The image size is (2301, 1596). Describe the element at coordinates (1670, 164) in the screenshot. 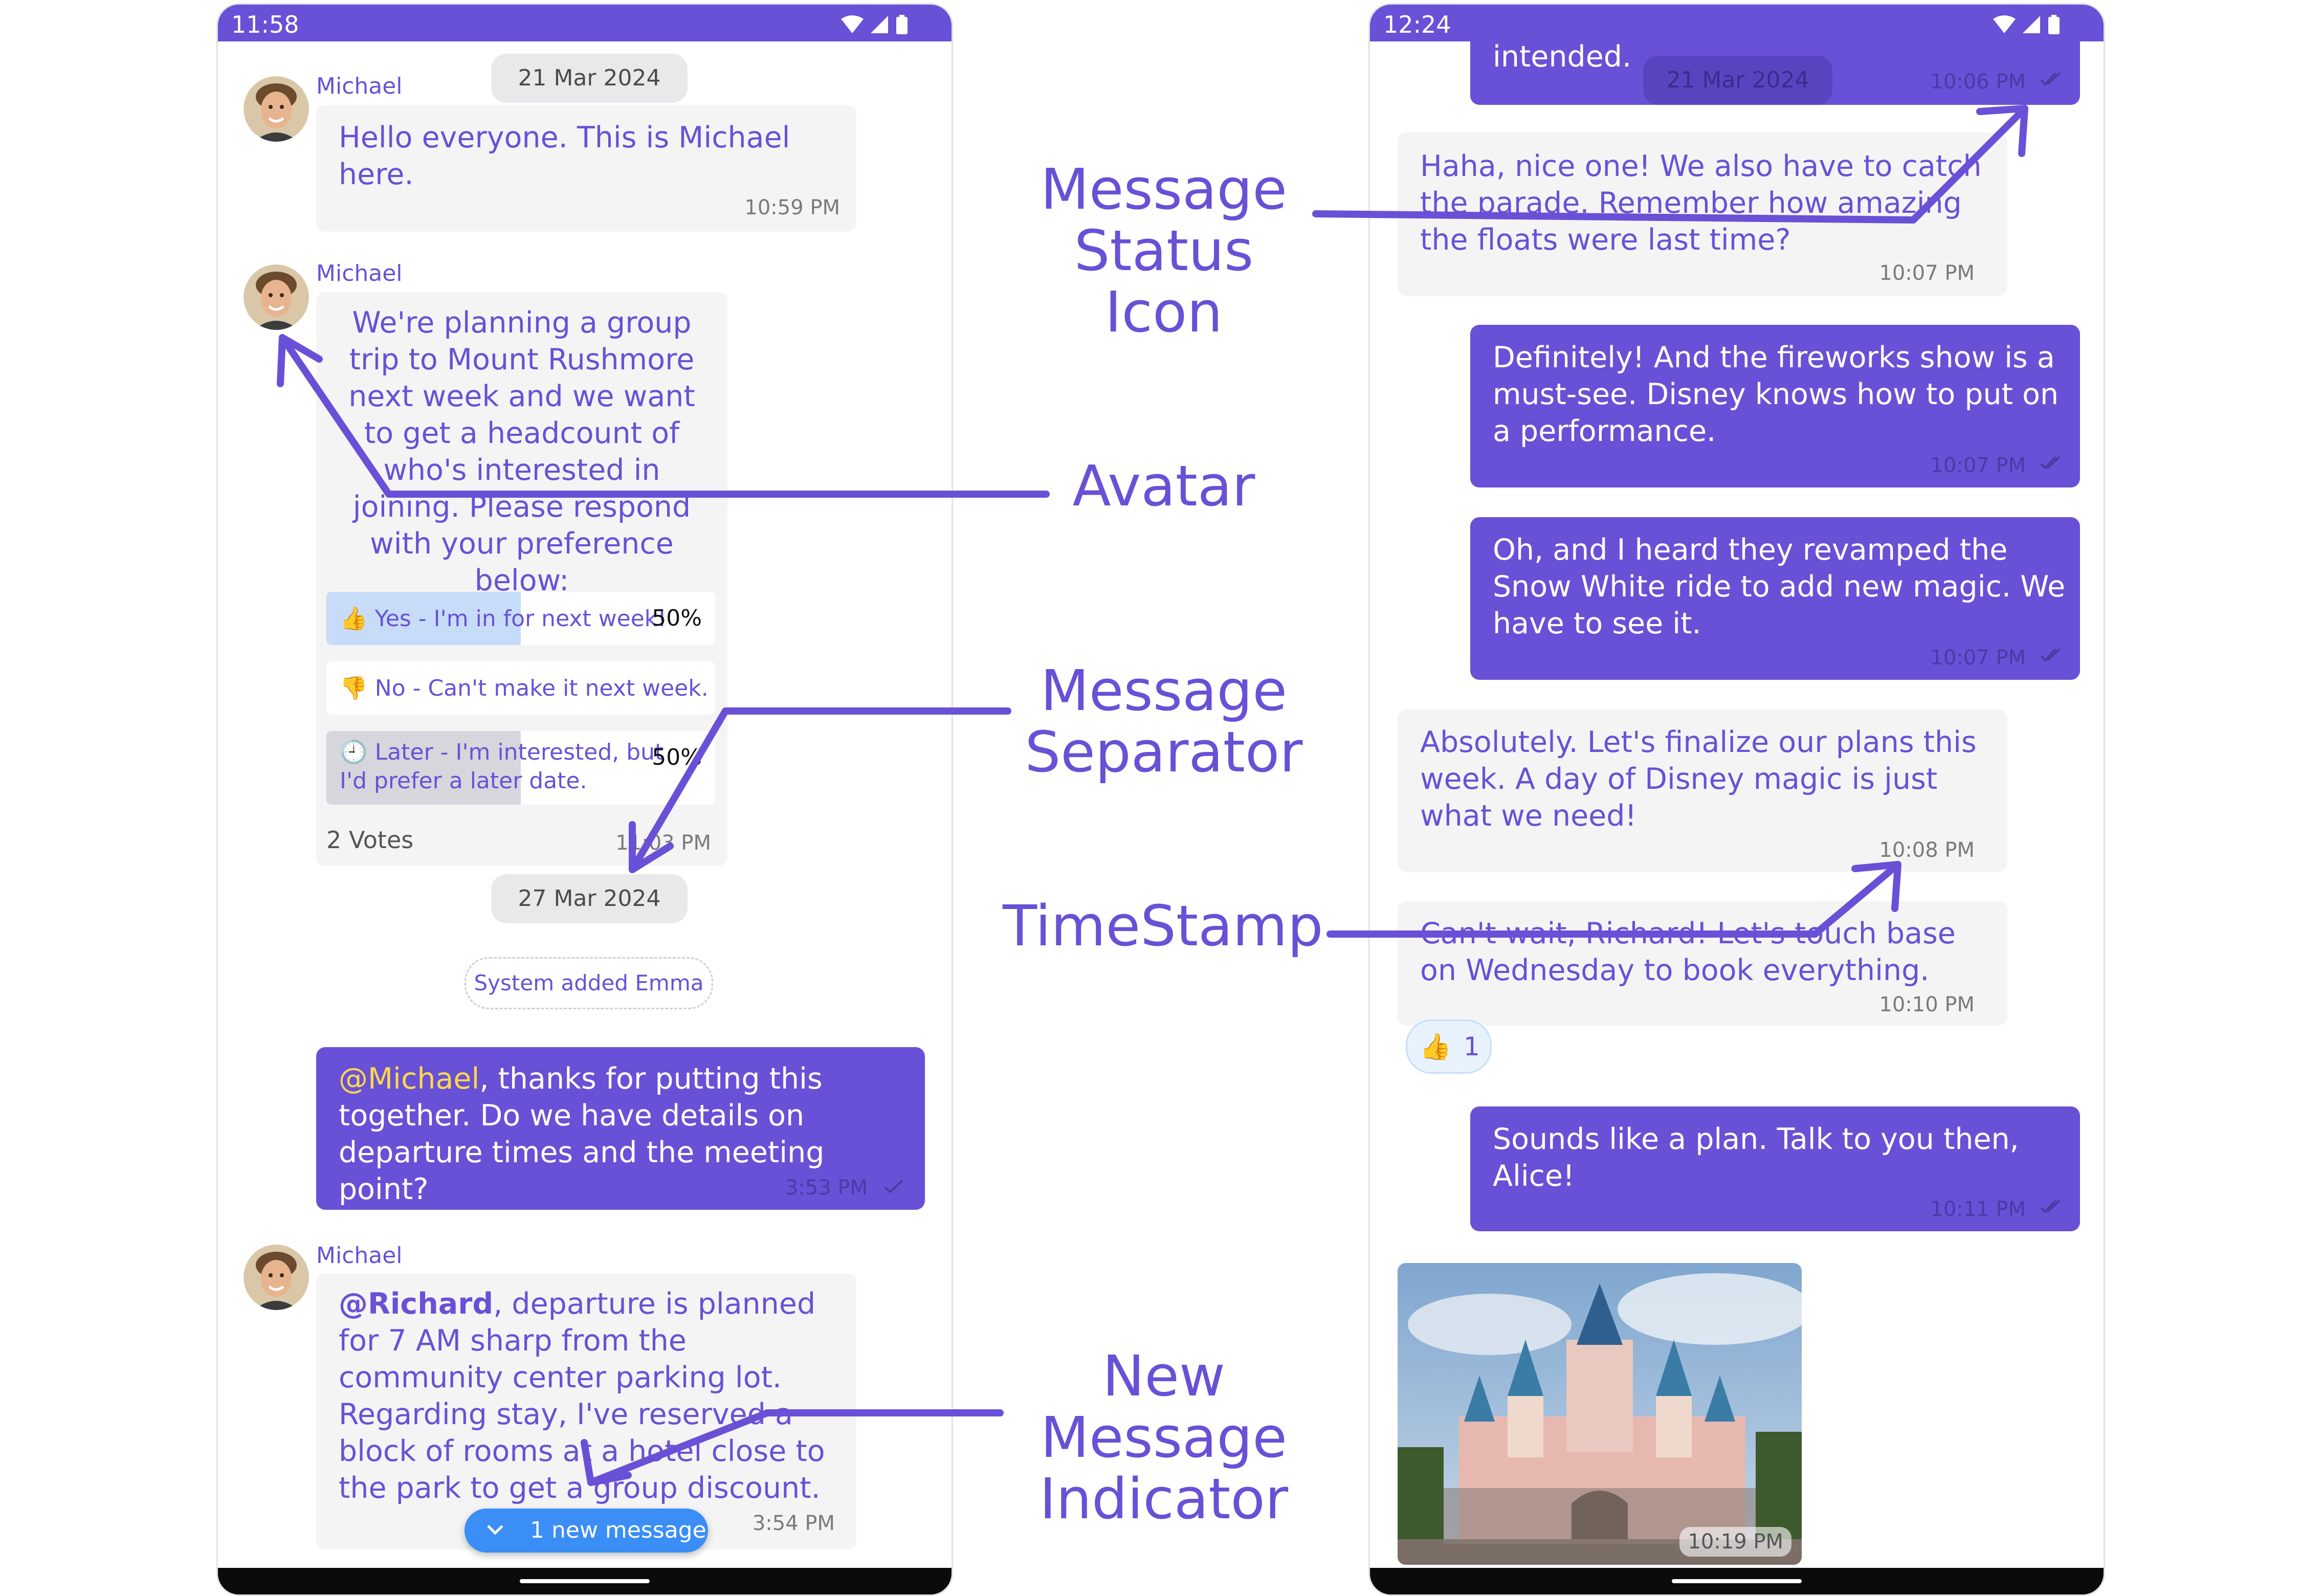

I see `arrow-status-icon` at that location.